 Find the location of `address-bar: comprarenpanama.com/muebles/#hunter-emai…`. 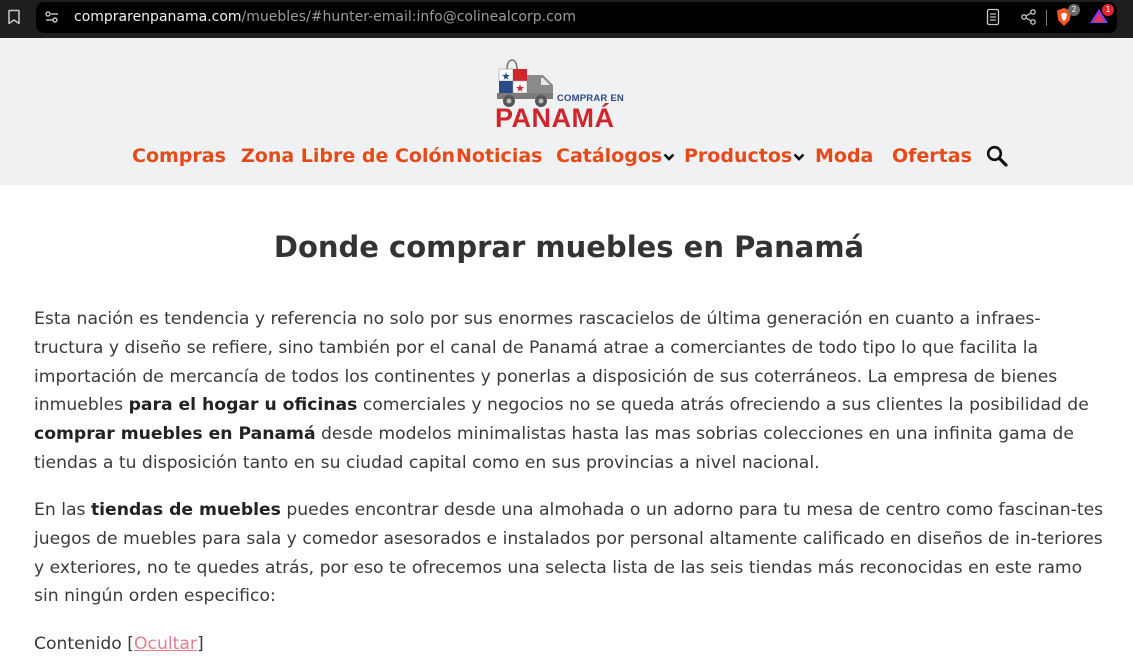

address-bar: comprarenpanama.com/muebles/#hunter-emai… is located at coordinates (576, 17).